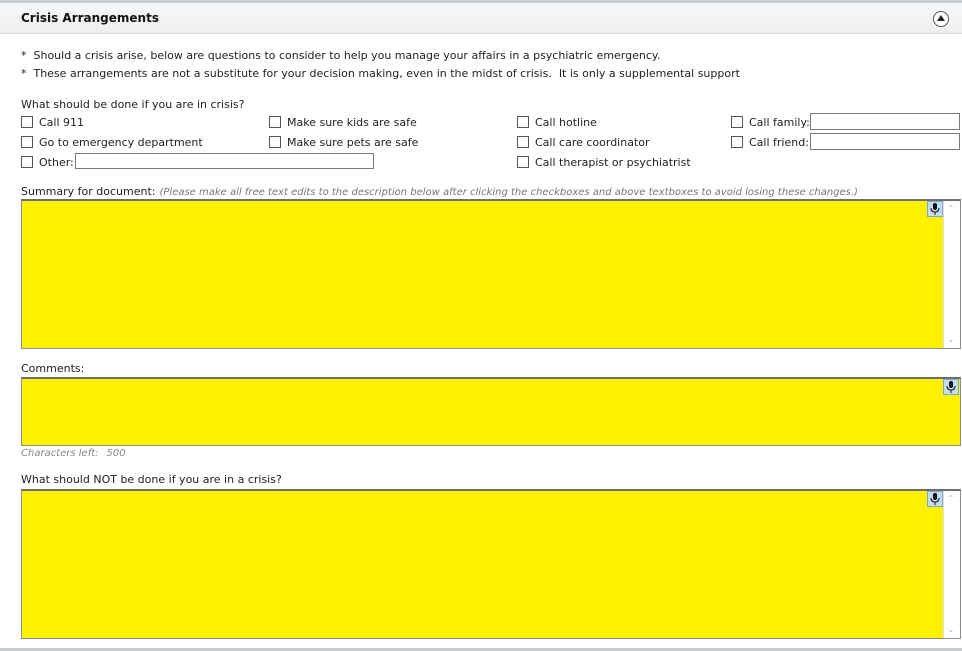 This screenshot has width=962, height=651. I want to click on comments-textarea, so click(491, 411).